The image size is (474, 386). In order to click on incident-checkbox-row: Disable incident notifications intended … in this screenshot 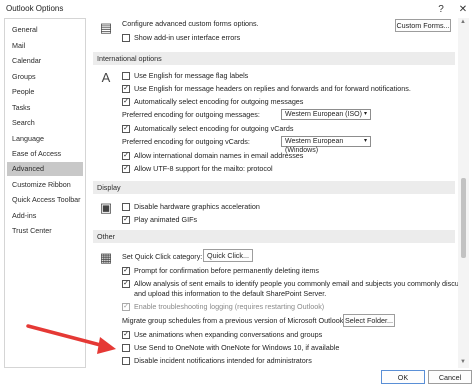, I will do `click(217, 360)`.